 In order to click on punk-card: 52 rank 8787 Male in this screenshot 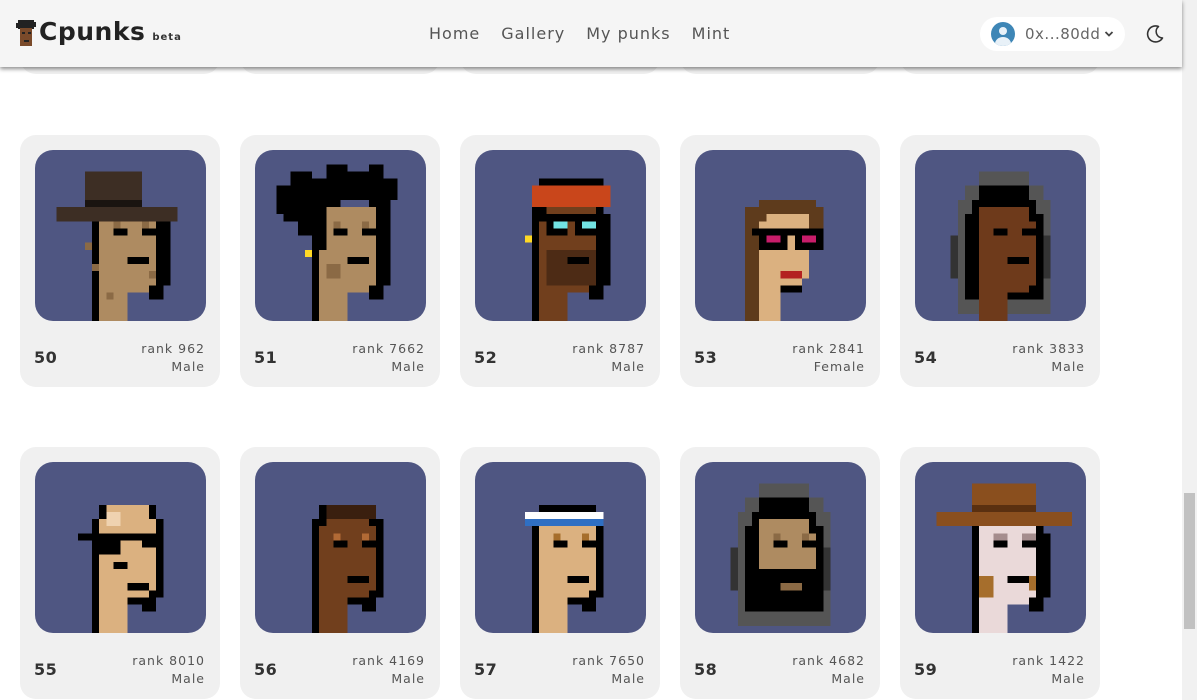, I will do `click(560, 261)`.